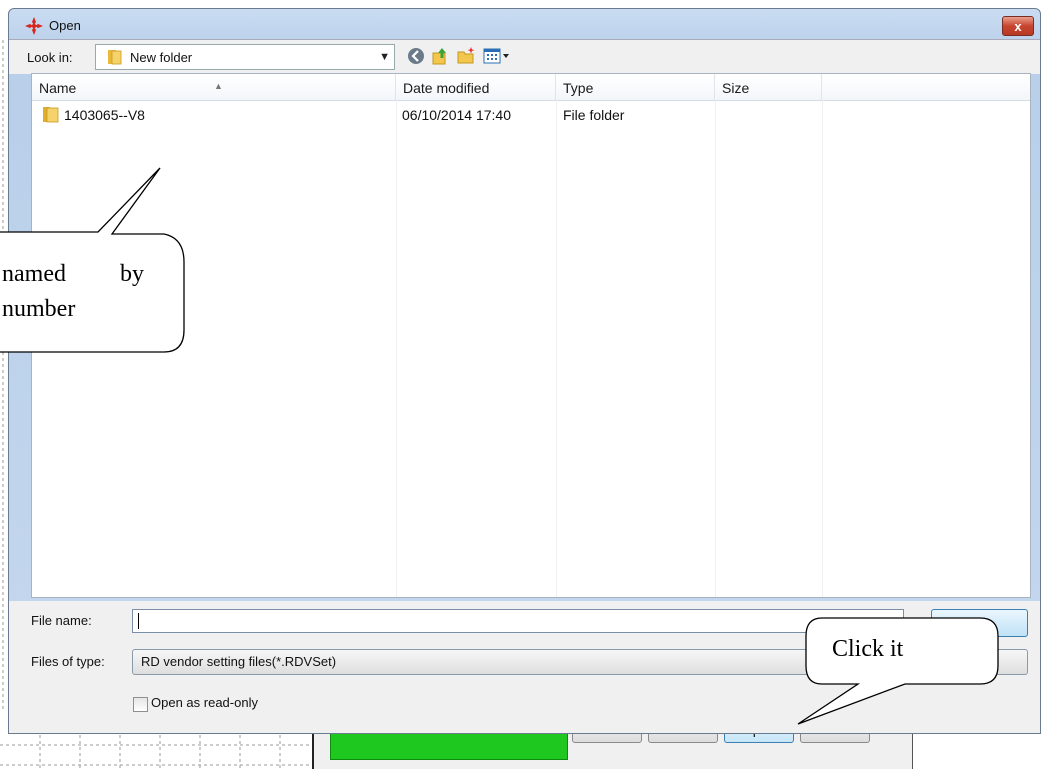 Image resolution: width=1043 pixels, height=769 pixels. Describe the element at coordinates (456, 115) in the screenshot. I see `row-date-modified: 06/10/2014 17:40` at that location.